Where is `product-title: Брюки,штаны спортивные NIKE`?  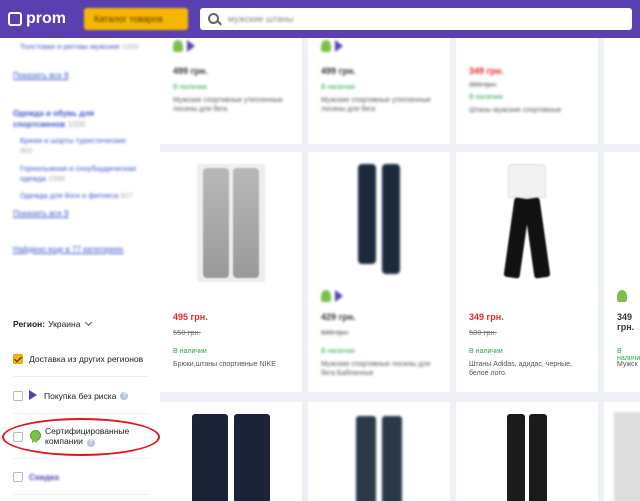 product-title: Брюки,штаны спортивные NIKE is located at coordinates (233, 364).